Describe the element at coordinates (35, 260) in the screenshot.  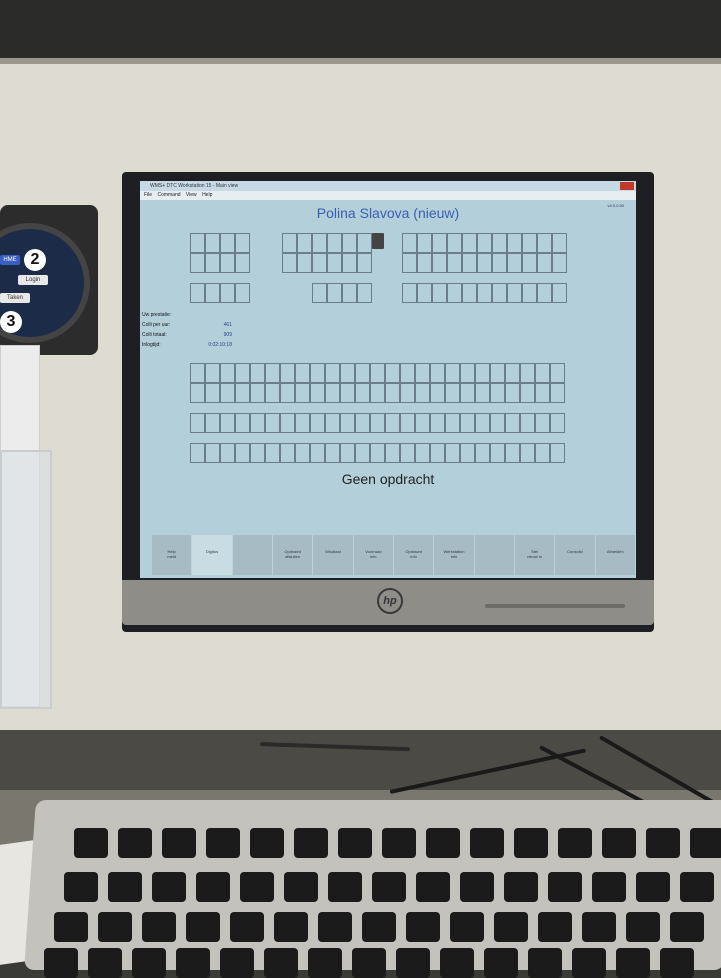
I see `scanner-number-2: 2` at that location.